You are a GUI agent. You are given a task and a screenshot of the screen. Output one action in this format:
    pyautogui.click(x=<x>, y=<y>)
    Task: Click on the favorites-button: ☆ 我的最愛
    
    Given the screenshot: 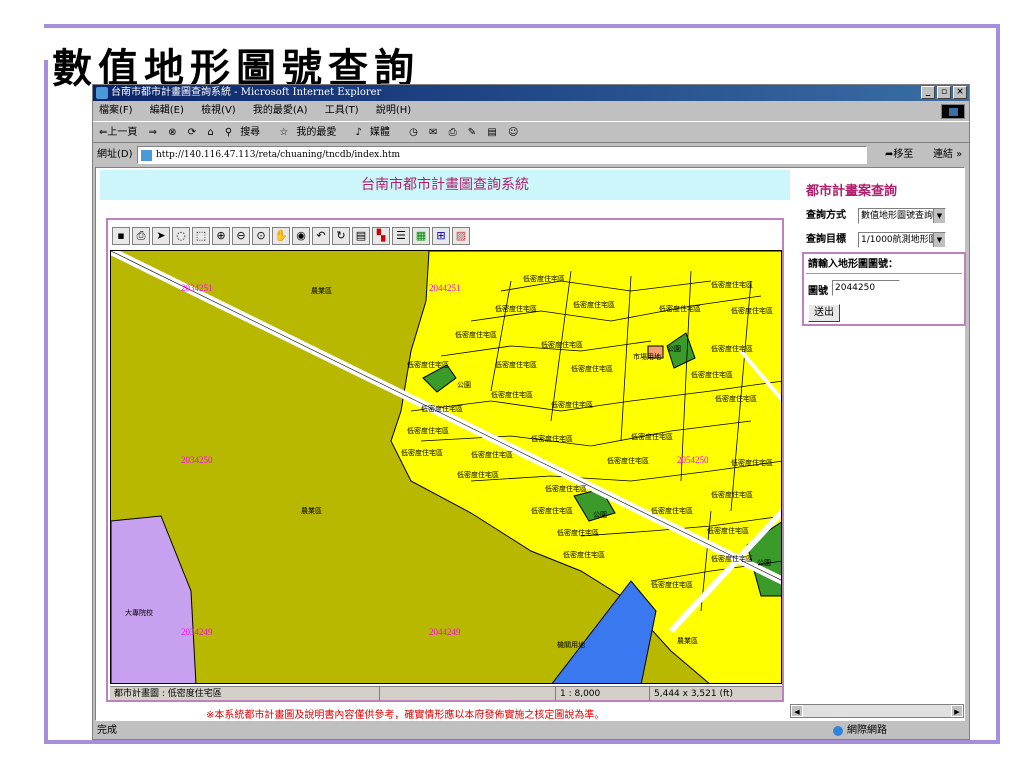 What is the action you would take?
    pyautogui.click(x=311, y=132)
    